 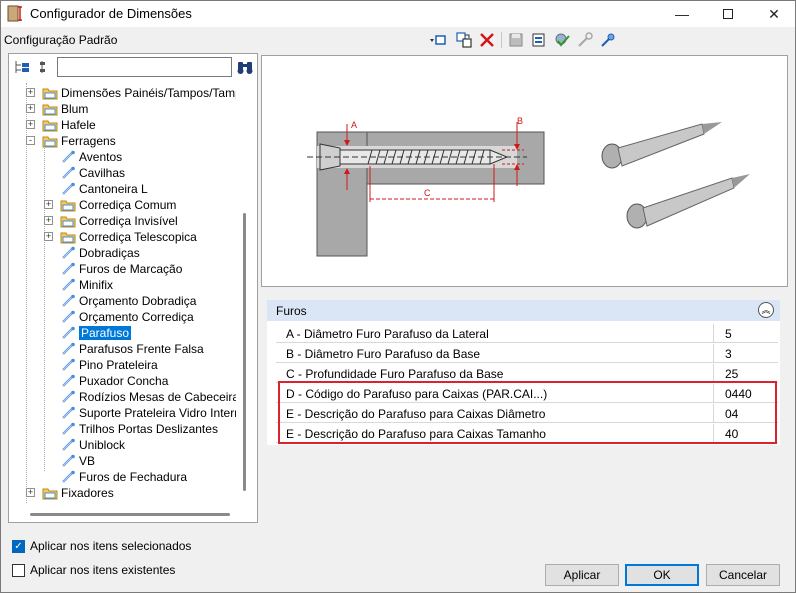 I want to click on tree-item: Puxador Concha, so click(x=114, y=381).